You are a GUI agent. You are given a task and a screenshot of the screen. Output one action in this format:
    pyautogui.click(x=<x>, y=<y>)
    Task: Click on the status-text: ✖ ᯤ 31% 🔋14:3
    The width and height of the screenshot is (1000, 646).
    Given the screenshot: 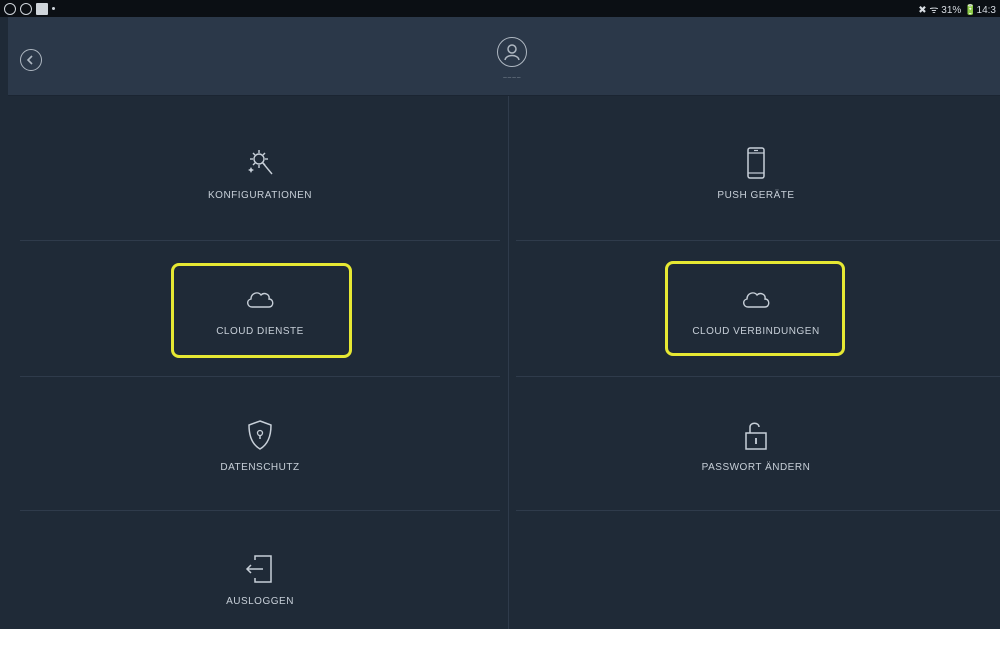 What is the action you would take?
    pyautogui.click(x=957, y=10)
    